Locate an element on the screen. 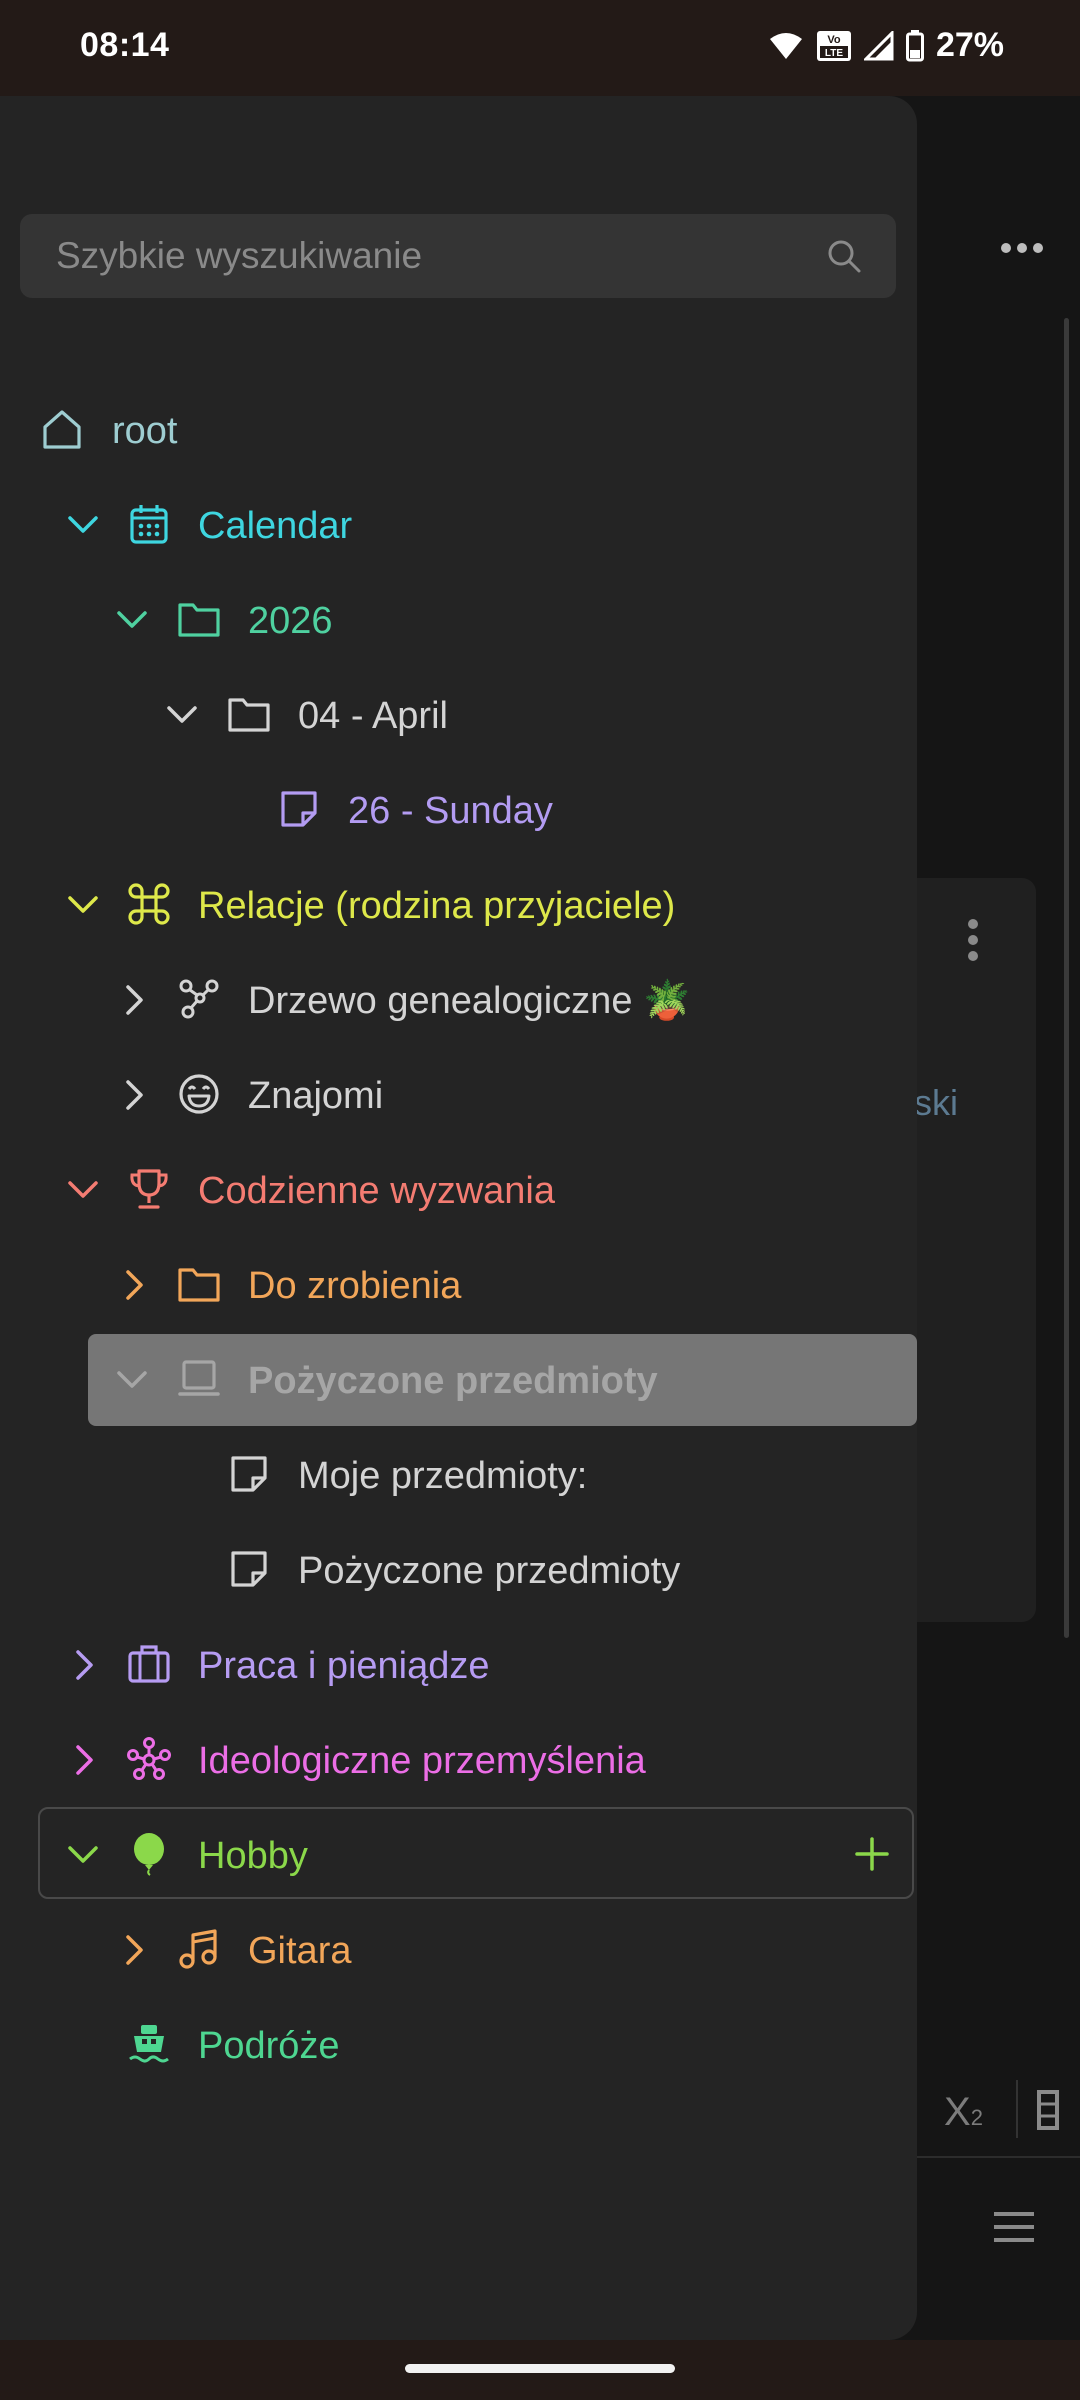  tree-label: Calendar is located at coordinates (275, 526).